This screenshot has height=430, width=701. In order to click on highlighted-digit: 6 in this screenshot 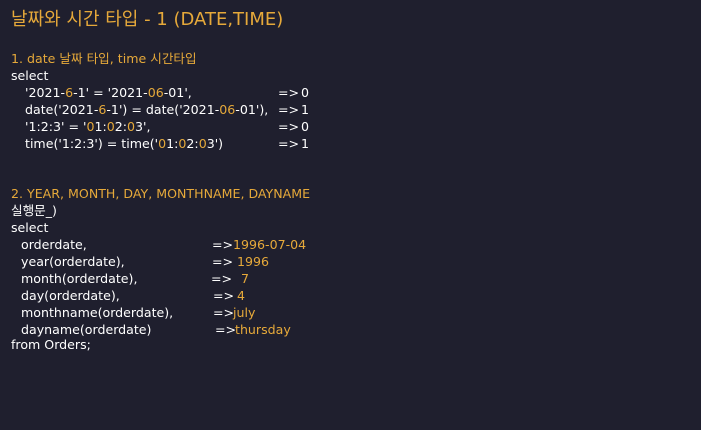, I will do `click(69, 92)`.